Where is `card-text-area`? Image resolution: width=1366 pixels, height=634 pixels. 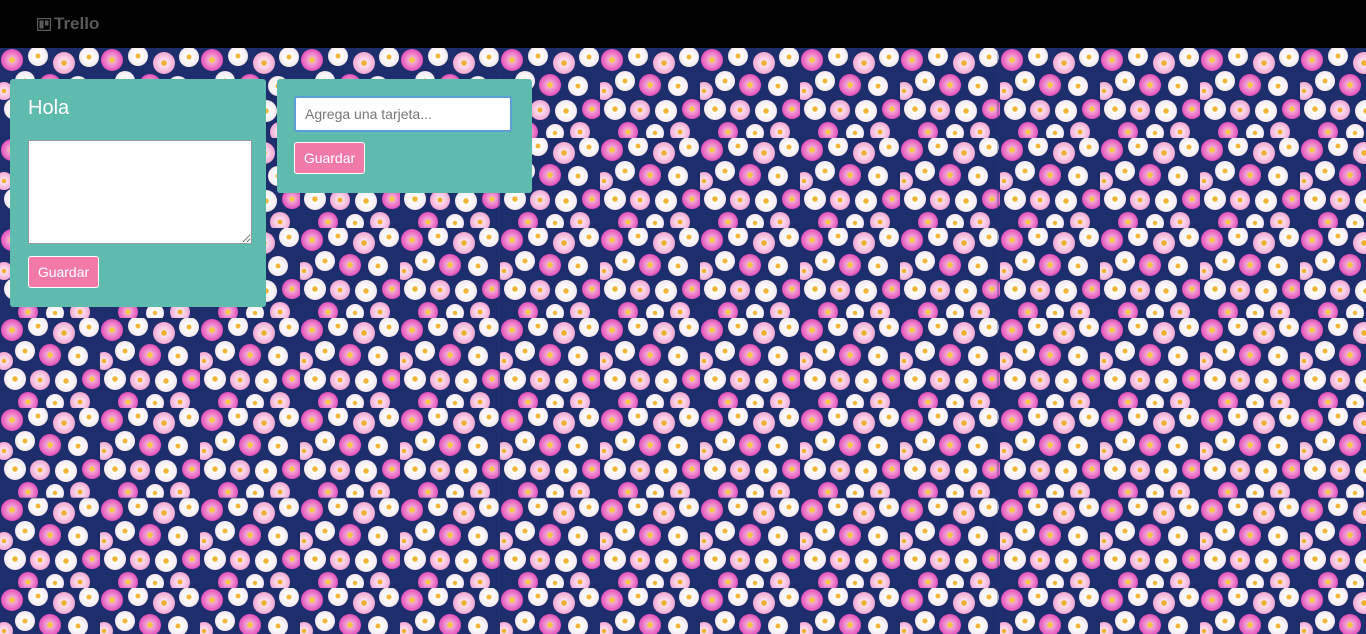 card-text-area is located at coordinates (140, 192).